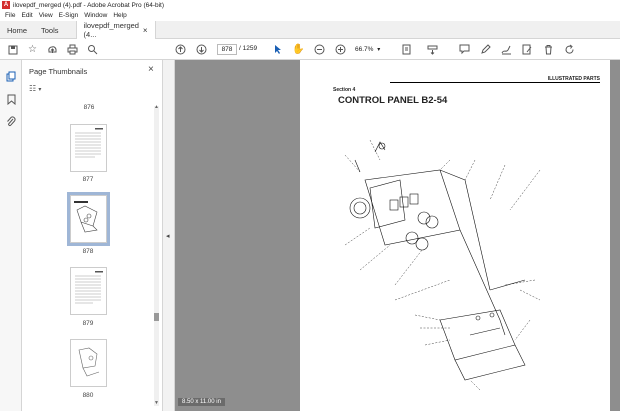 This screenshot has width=620, height=411. What do you see at coordinates (10, 15) in the screenshot?
I see `menu-file: File` at bounding box center [10, 15].